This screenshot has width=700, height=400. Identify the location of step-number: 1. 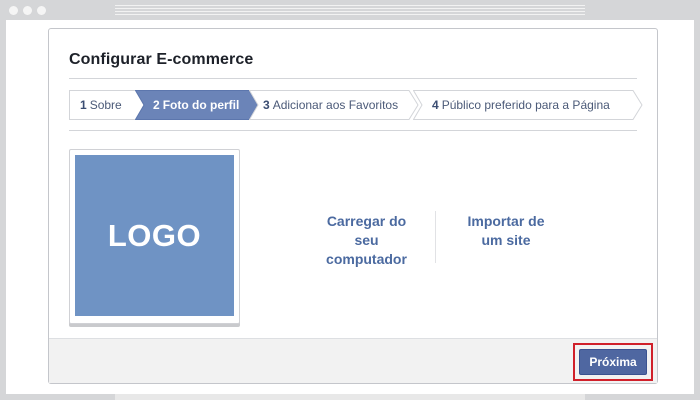
(83, 105).